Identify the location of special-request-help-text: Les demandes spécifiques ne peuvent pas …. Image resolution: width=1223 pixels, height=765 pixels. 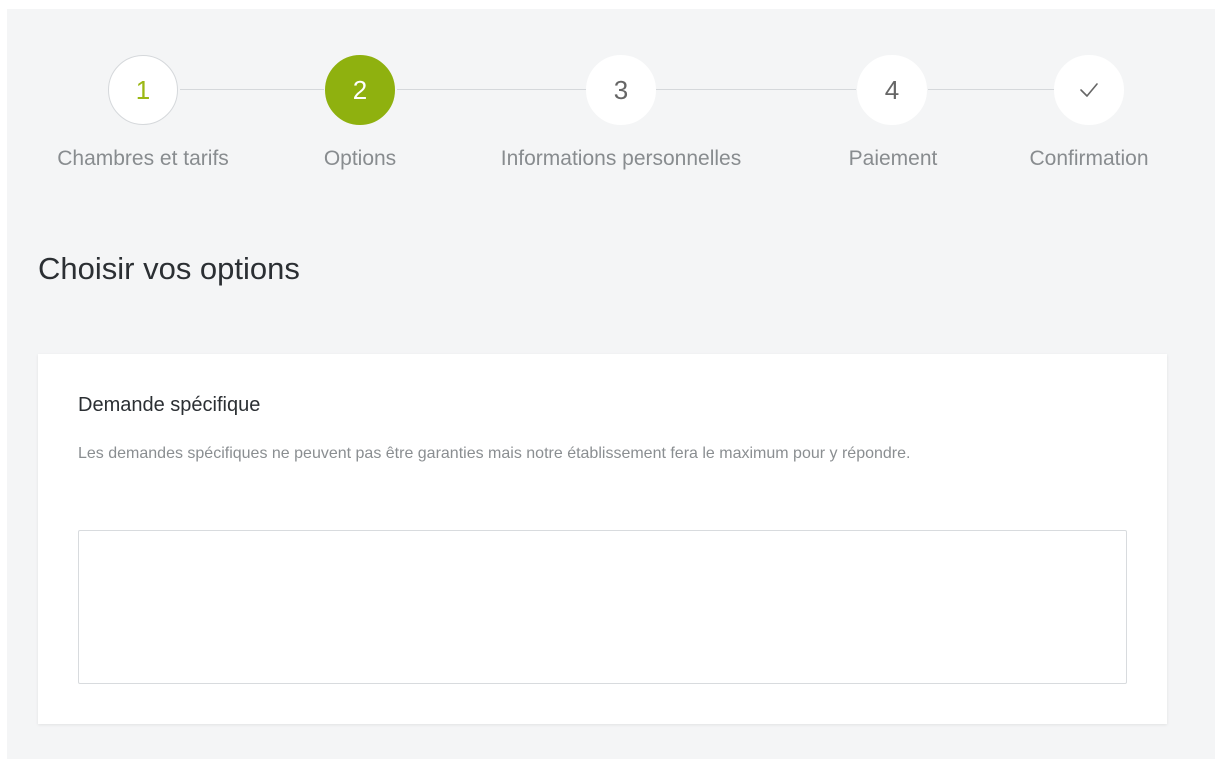
(494, 453).